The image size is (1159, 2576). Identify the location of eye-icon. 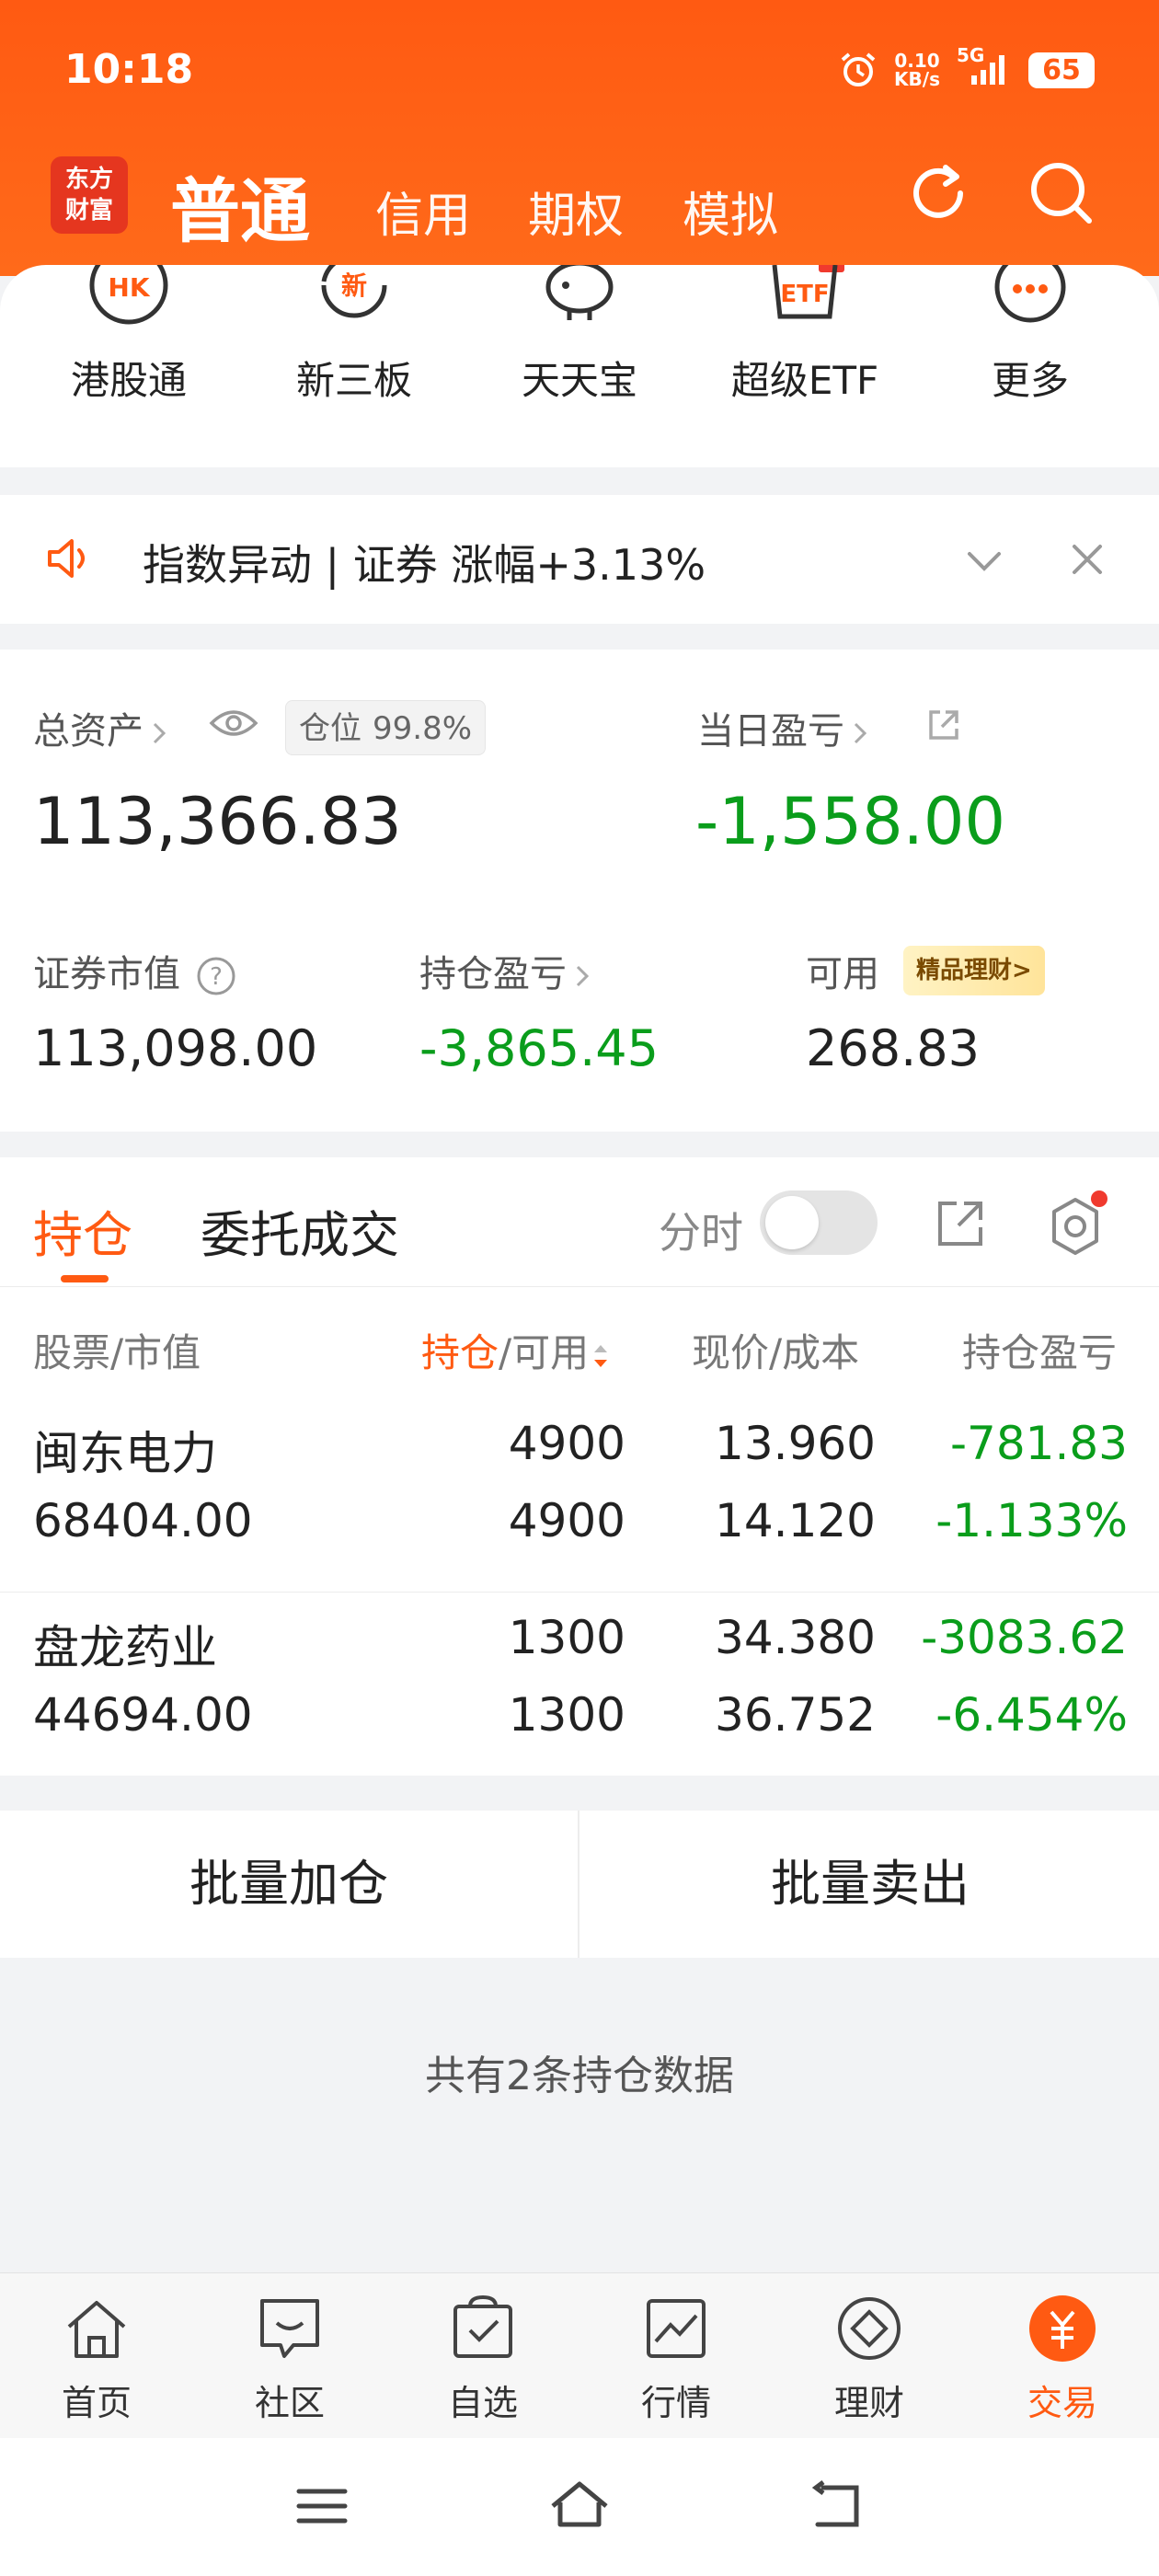
(233, 723).